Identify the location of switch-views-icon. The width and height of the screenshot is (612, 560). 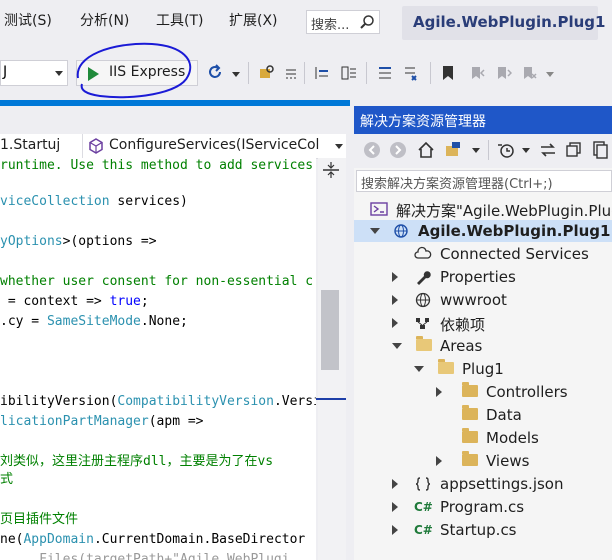
(455, 150).